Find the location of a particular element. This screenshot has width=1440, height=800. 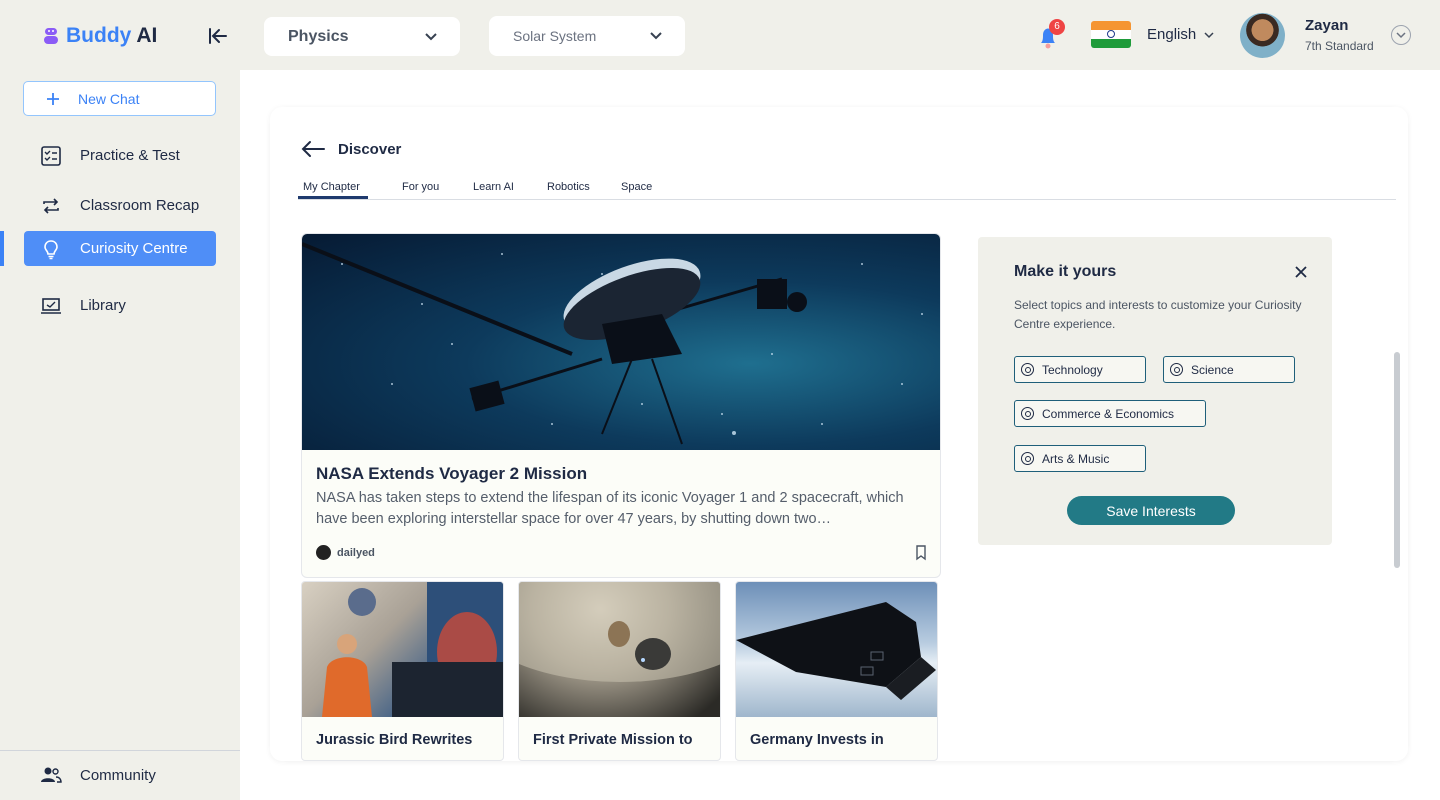

subject-value: Physics is located at coordinates (318, 36).